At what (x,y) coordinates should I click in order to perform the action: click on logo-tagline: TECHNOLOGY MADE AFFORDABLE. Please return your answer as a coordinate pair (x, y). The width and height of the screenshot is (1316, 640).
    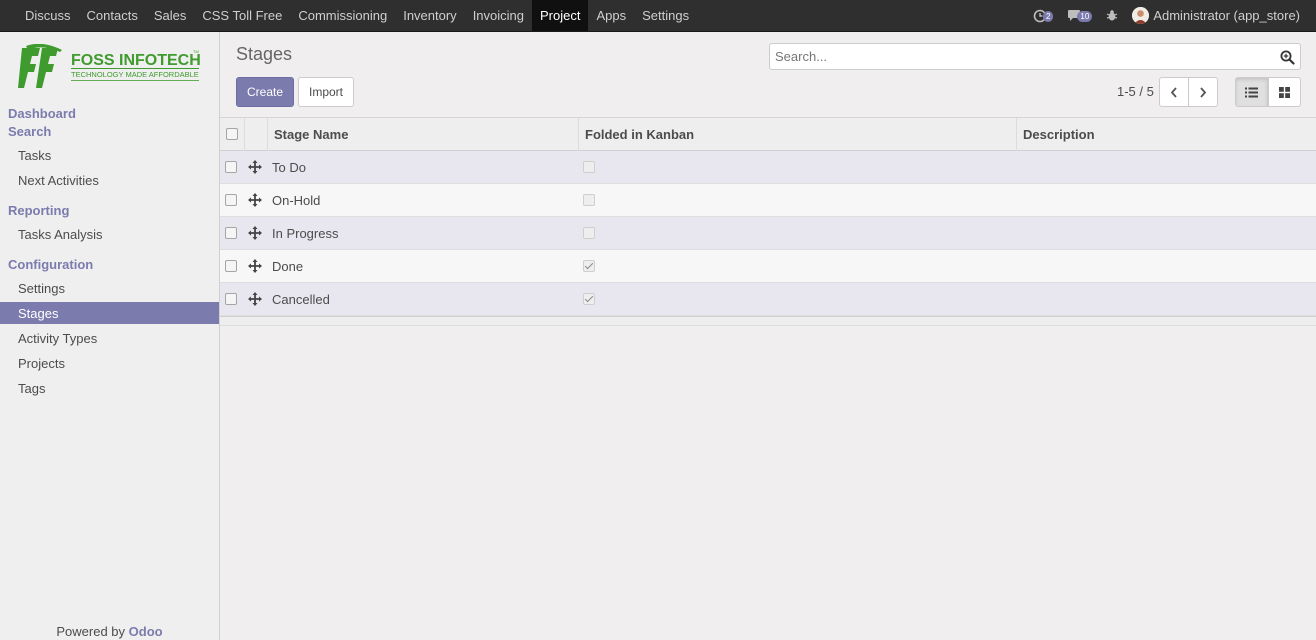
    Looking at the image, I should click on (135, 74).